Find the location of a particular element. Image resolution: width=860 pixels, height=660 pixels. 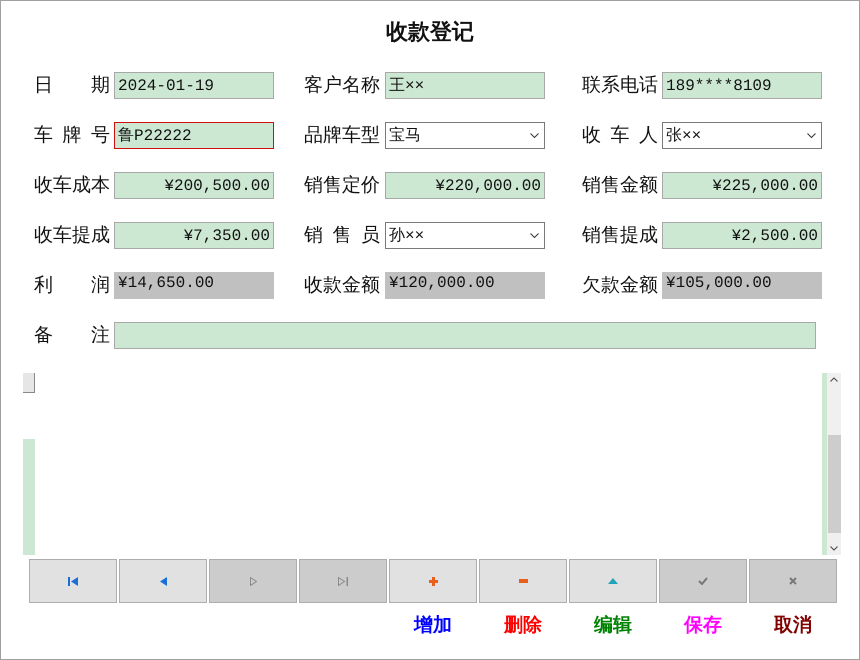

input-field: ¥200,500.00 is located at coordinates (194, 185).